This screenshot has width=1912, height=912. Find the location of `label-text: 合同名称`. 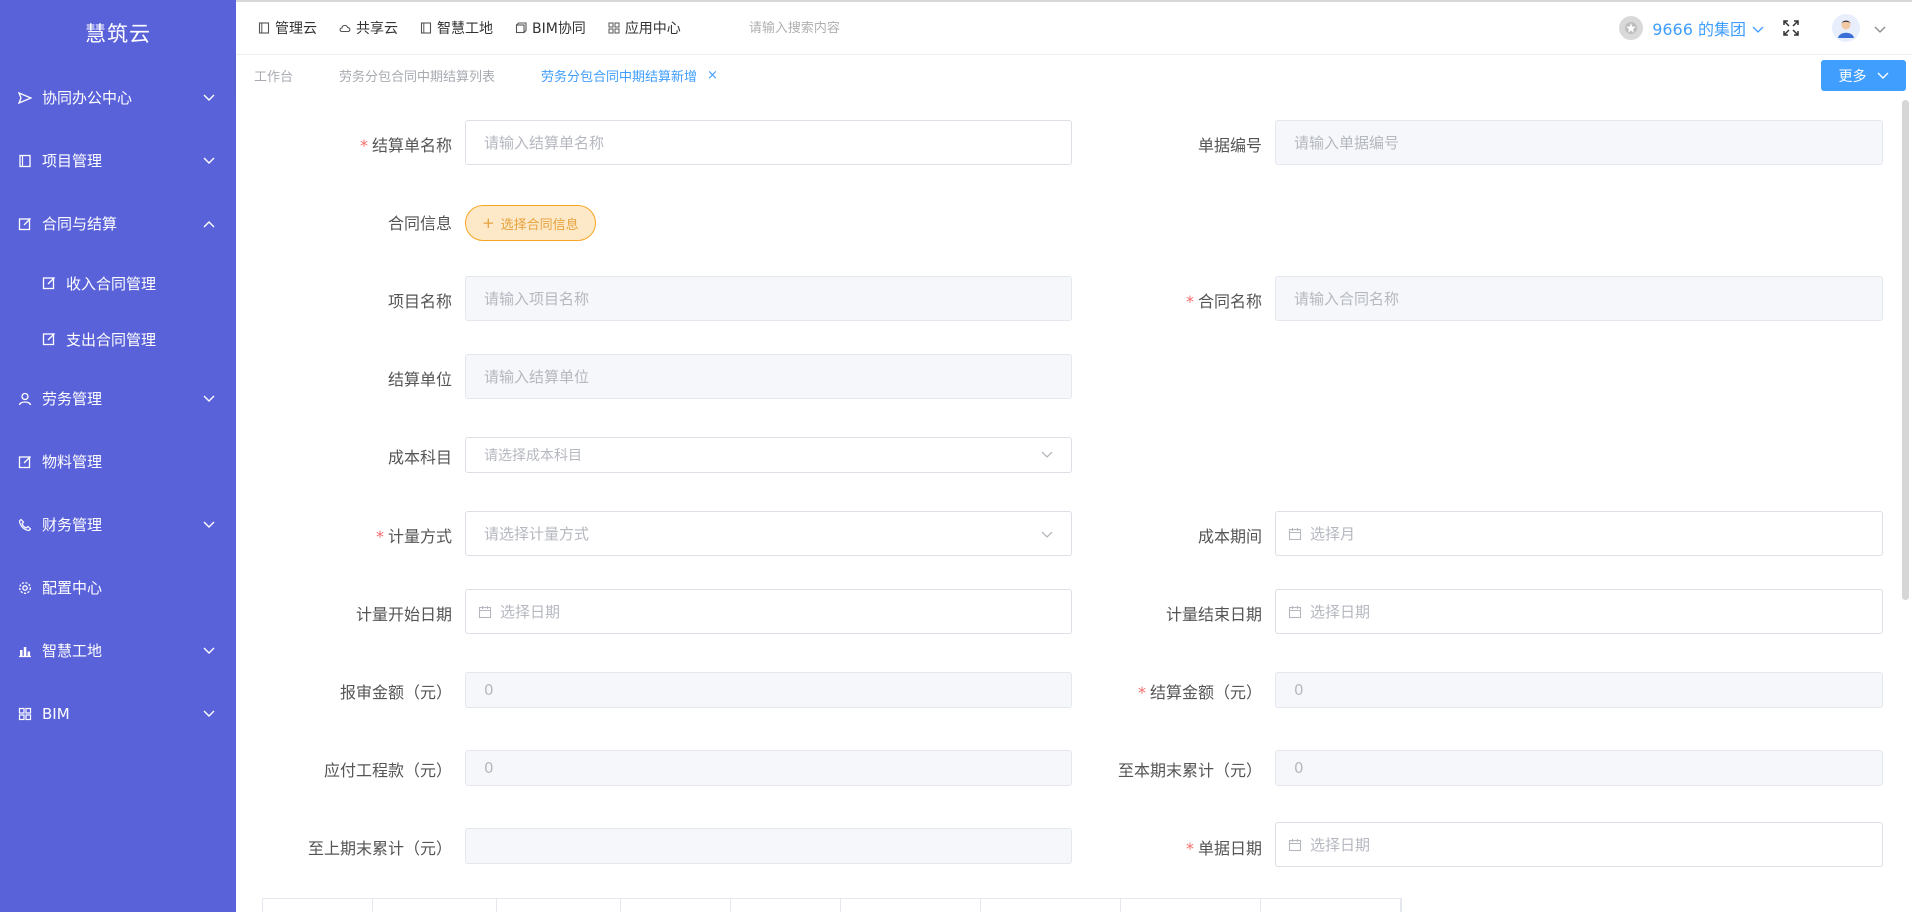

label-text: 合同名称 is located at coordinates (1229, 301).